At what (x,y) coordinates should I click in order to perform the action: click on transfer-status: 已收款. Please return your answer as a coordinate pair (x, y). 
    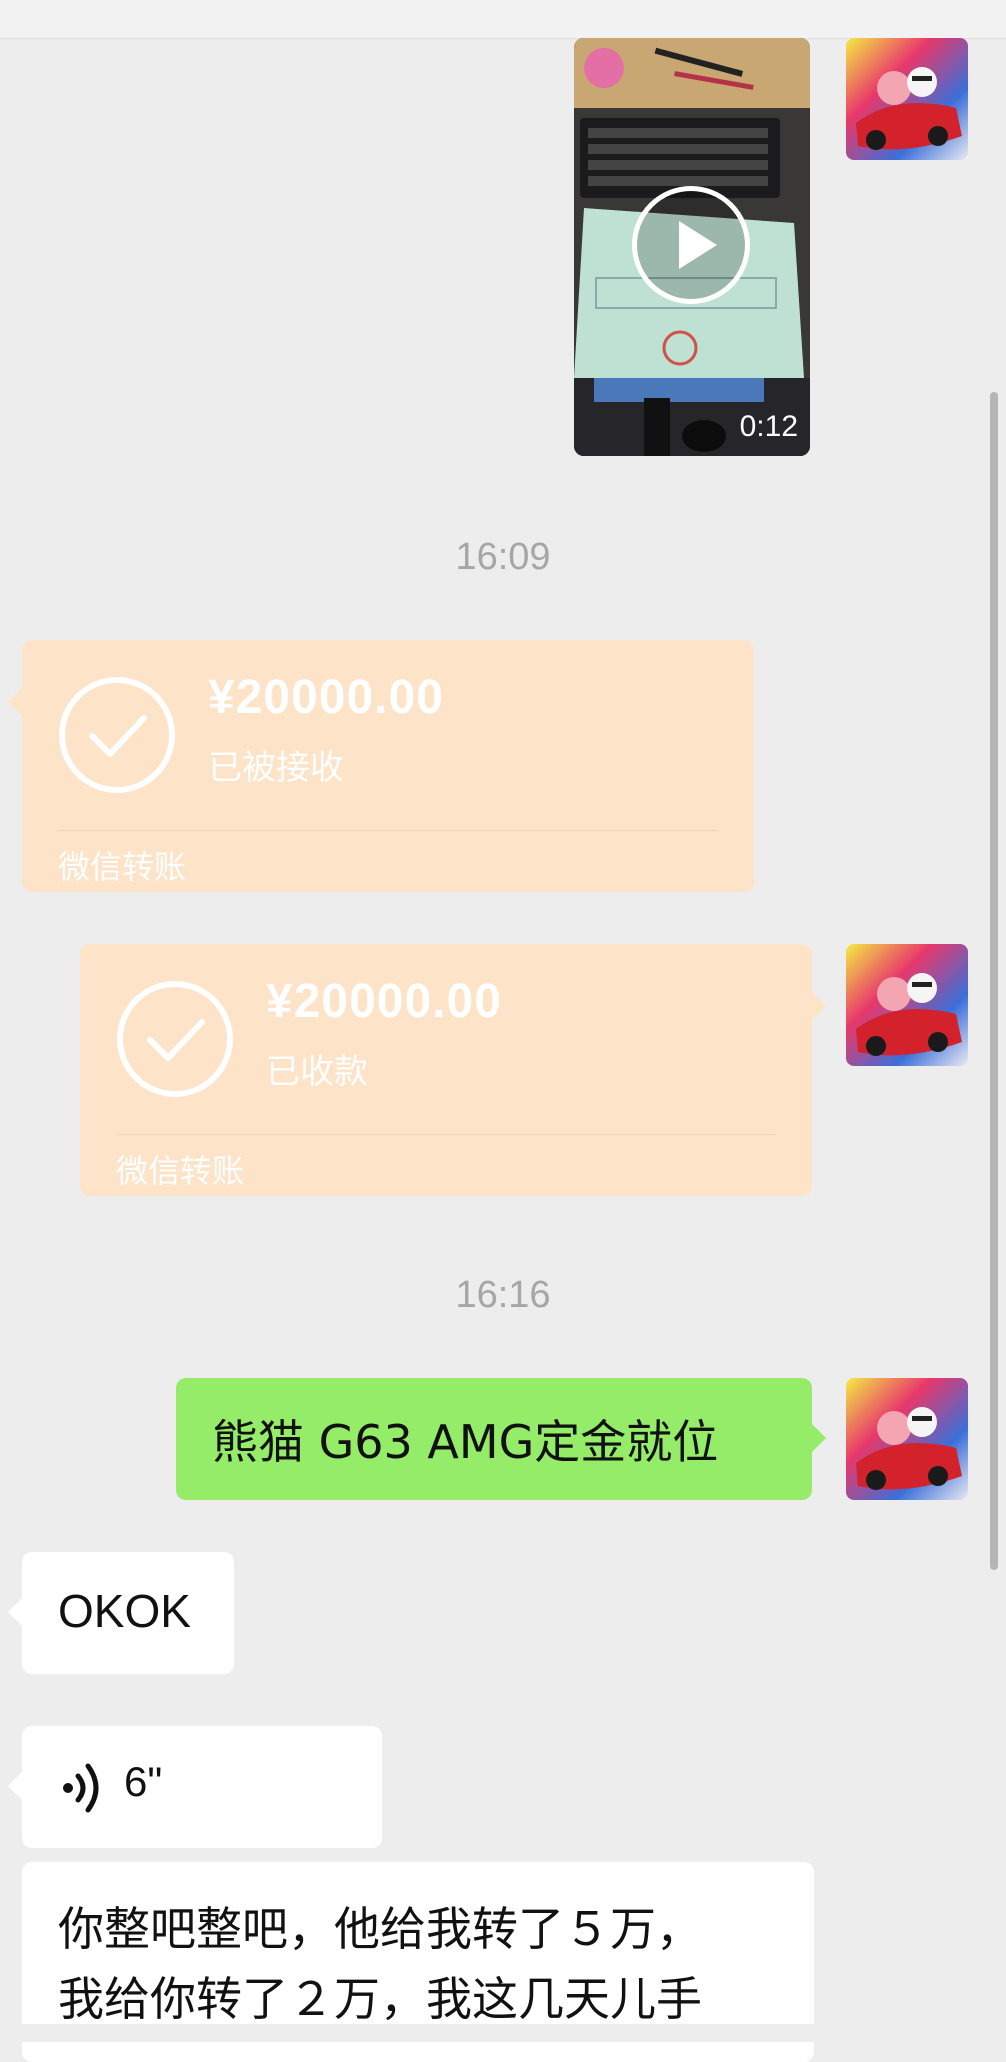
    Looking at the image, I should click on (317, 1072).